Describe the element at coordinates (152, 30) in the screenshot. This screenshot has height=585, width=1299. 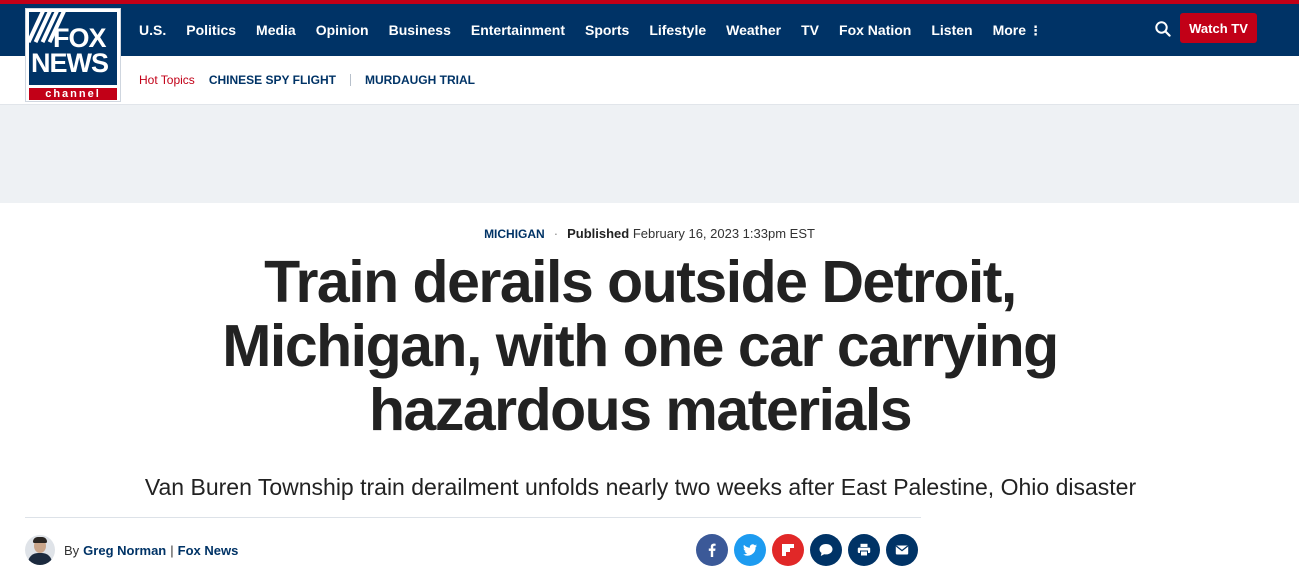
I see `nav-item-us: U.S.` at that location.